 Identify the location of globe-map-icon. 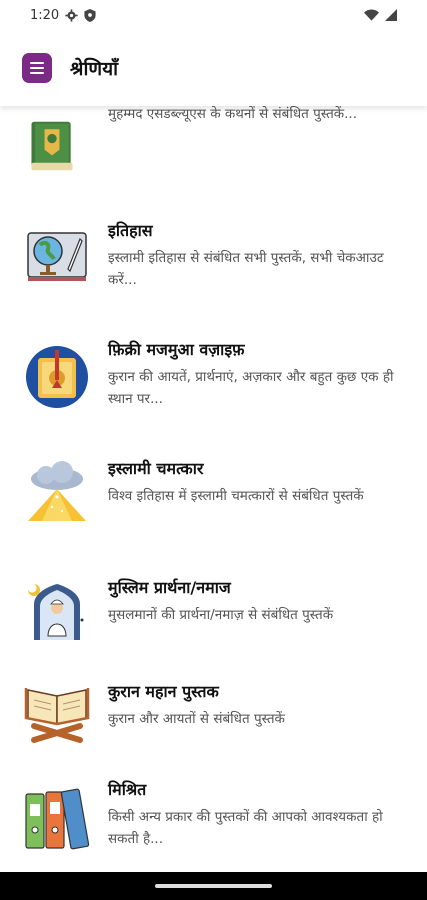
(57, 256).